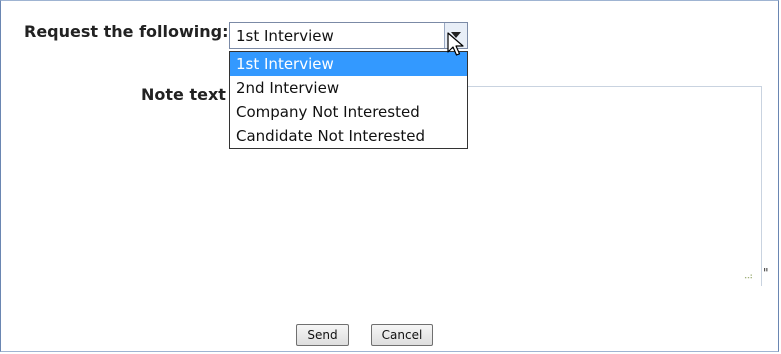  What do you see at coordinates (183, 94) in the screenshot?
I see `note-label: Note text` at bounding box center [183, 94].